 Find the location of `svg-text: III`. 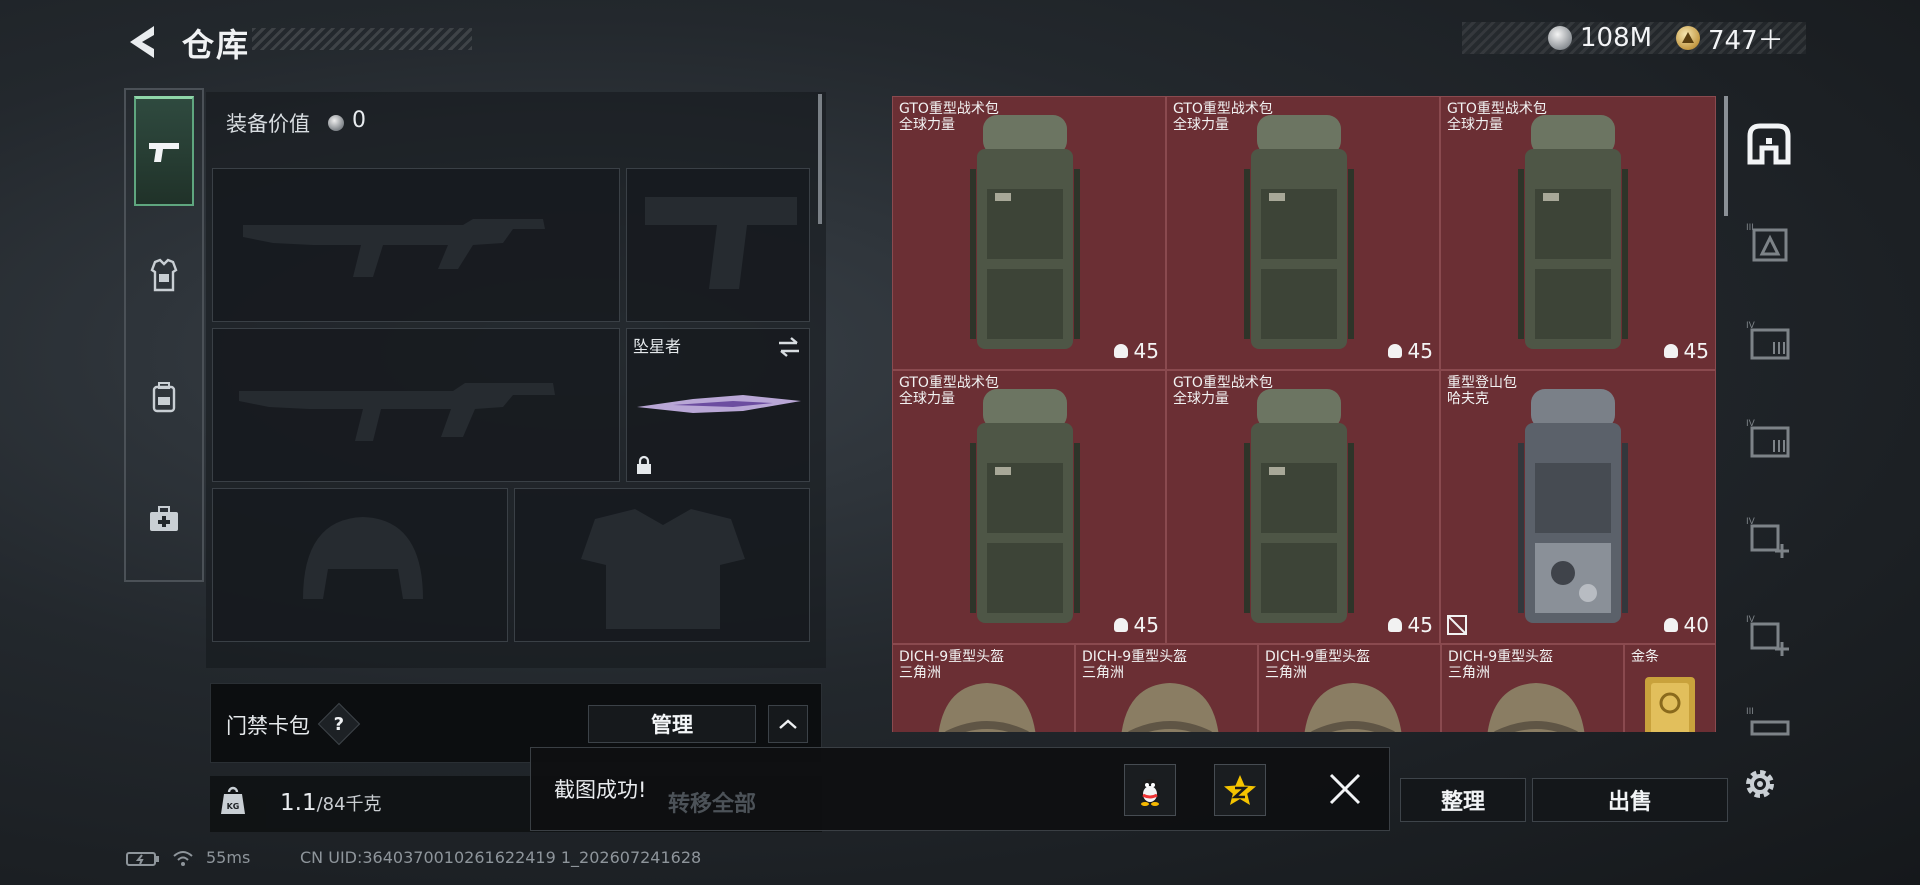

svg-text: III is located at coordinates (1750, 712).